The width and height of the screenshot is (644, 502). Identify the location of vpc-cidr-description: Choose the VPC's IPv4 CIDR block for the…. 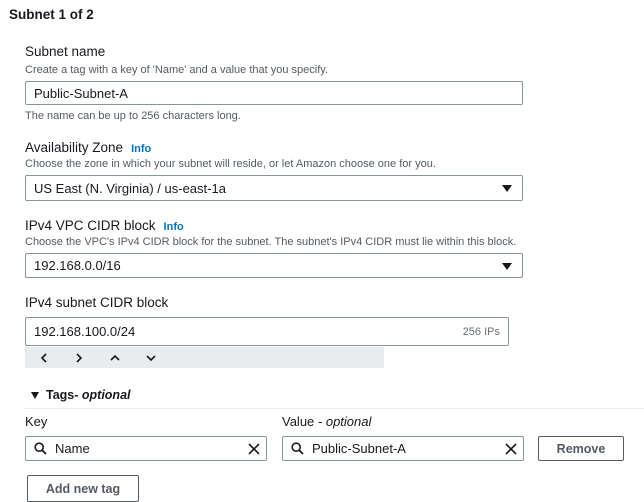
(271, 242).